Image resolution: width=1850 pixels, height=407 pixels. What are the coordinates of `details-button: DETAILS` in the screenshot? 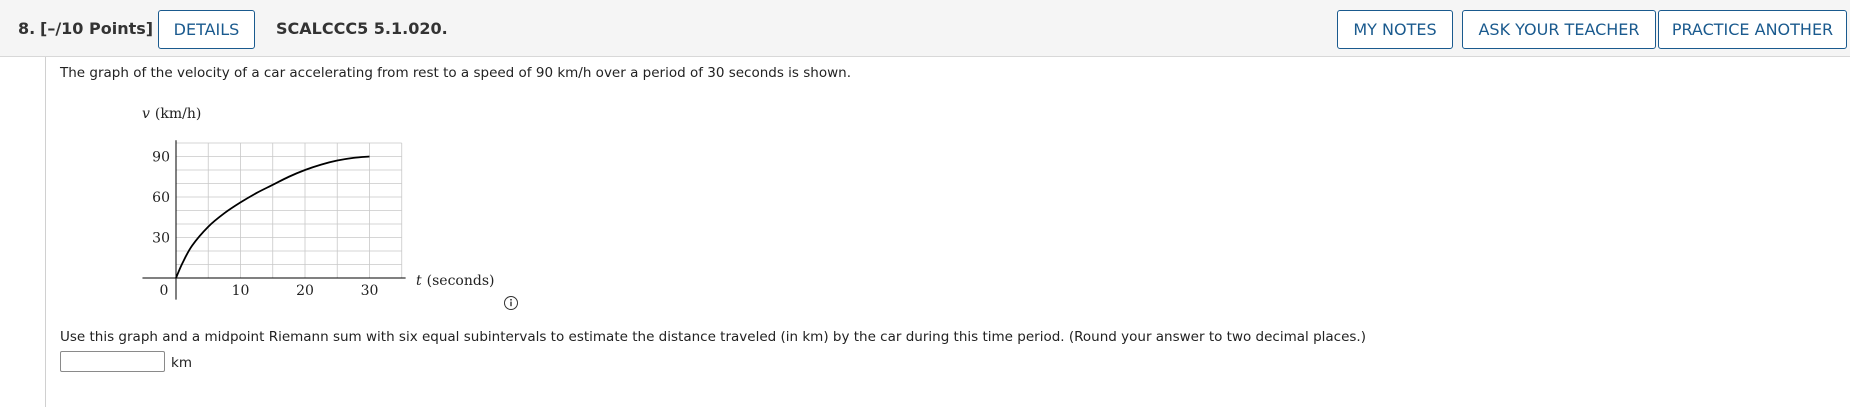 It's located at (206, 29).